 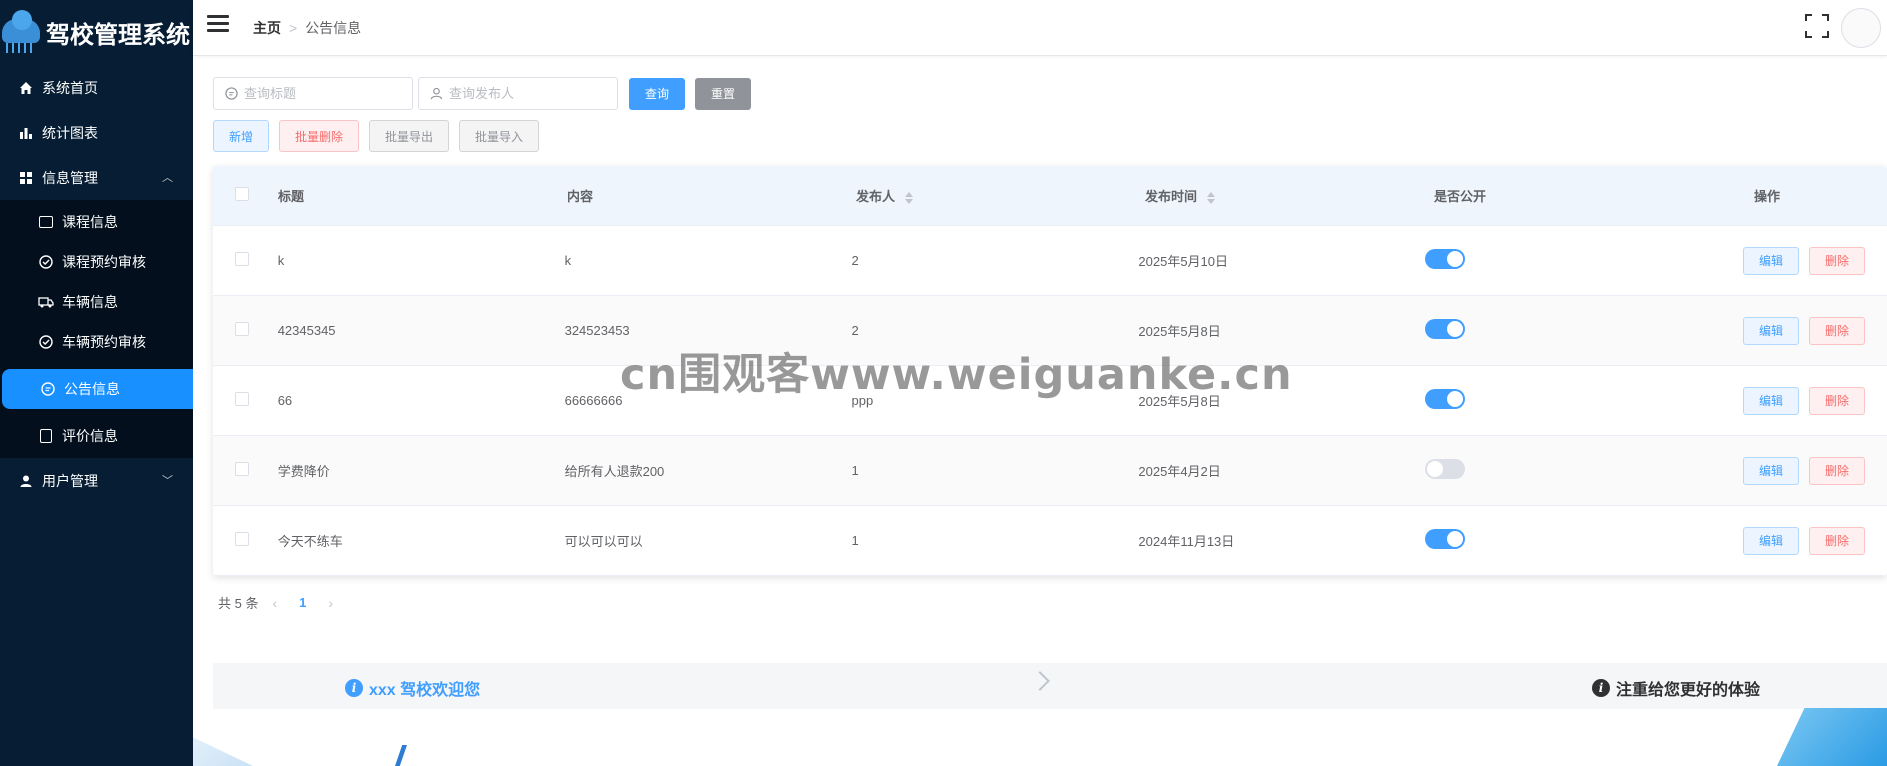 I want to click on message-icon, so click(x=231, y=94).